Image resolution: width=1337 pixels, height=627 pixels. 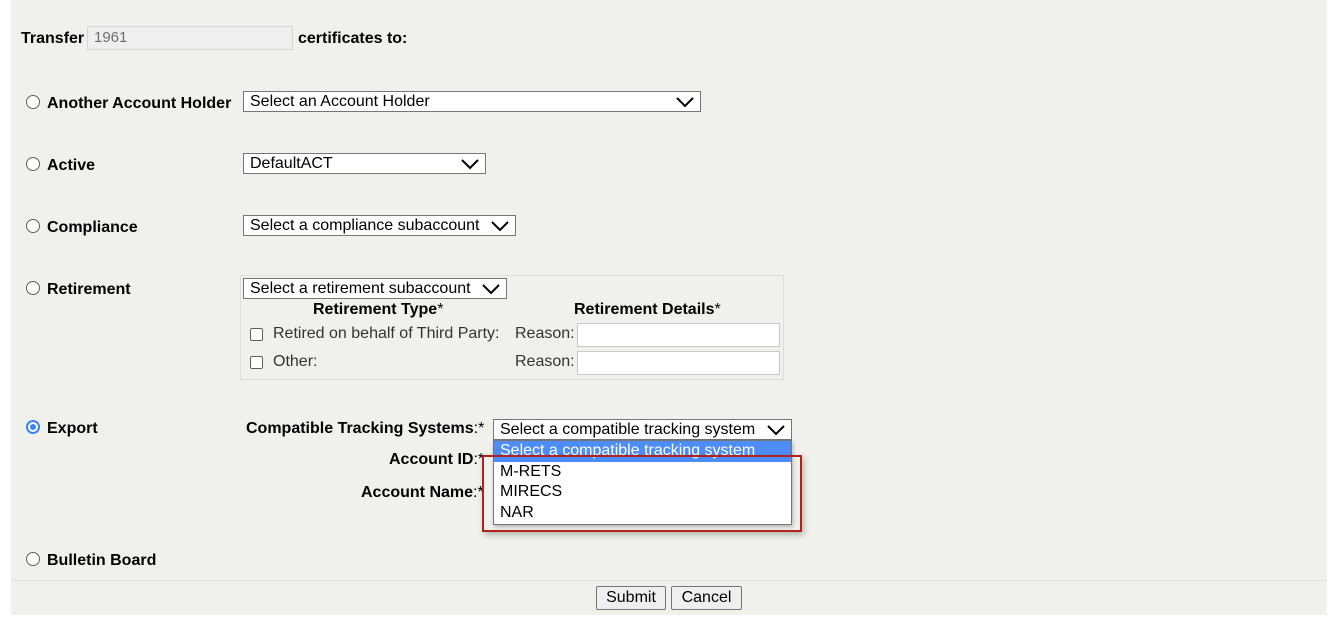 I want to click on other-label: Other:, so click(x=295, y=361).